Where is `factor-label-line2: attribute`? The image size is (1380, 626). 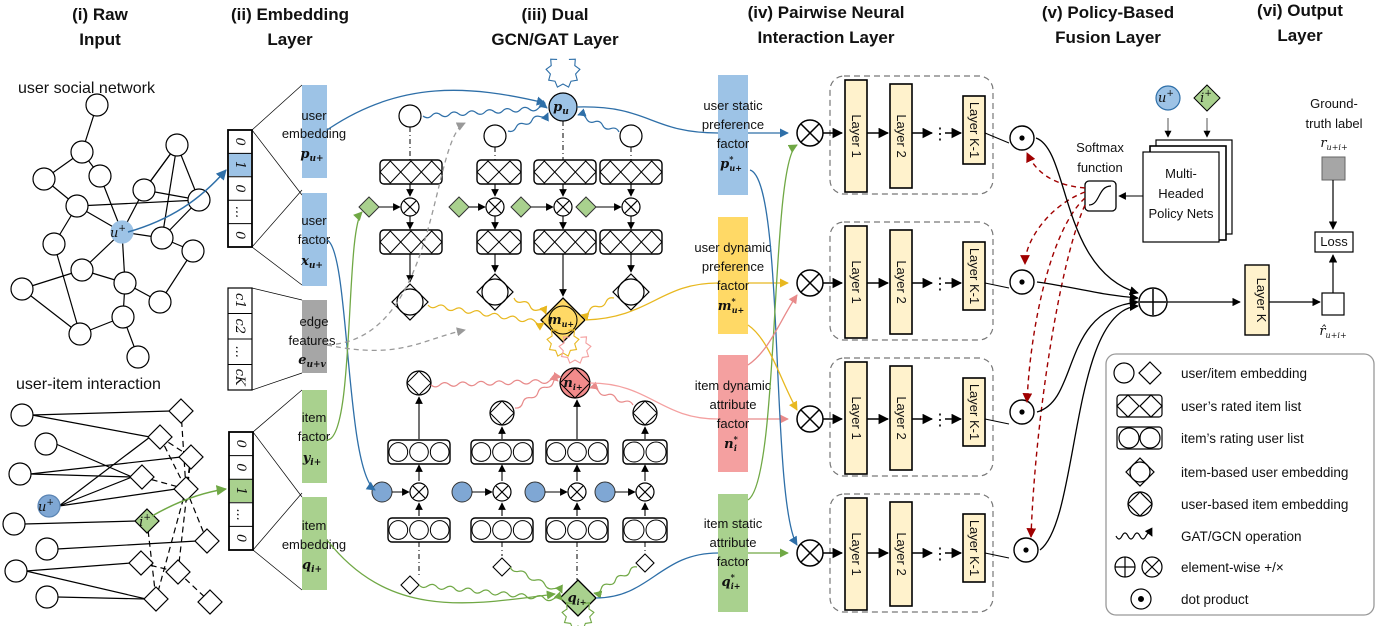
factor-label-line2: attribute is located at coordinates (733, 404).